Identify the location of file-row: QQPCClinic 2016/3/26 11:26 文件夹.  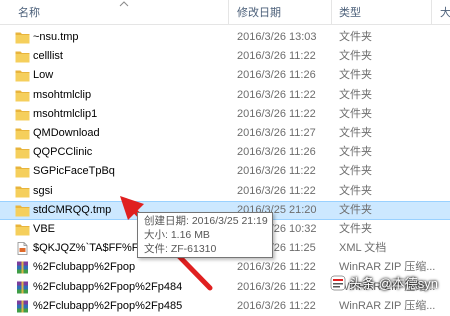
(225, 152).